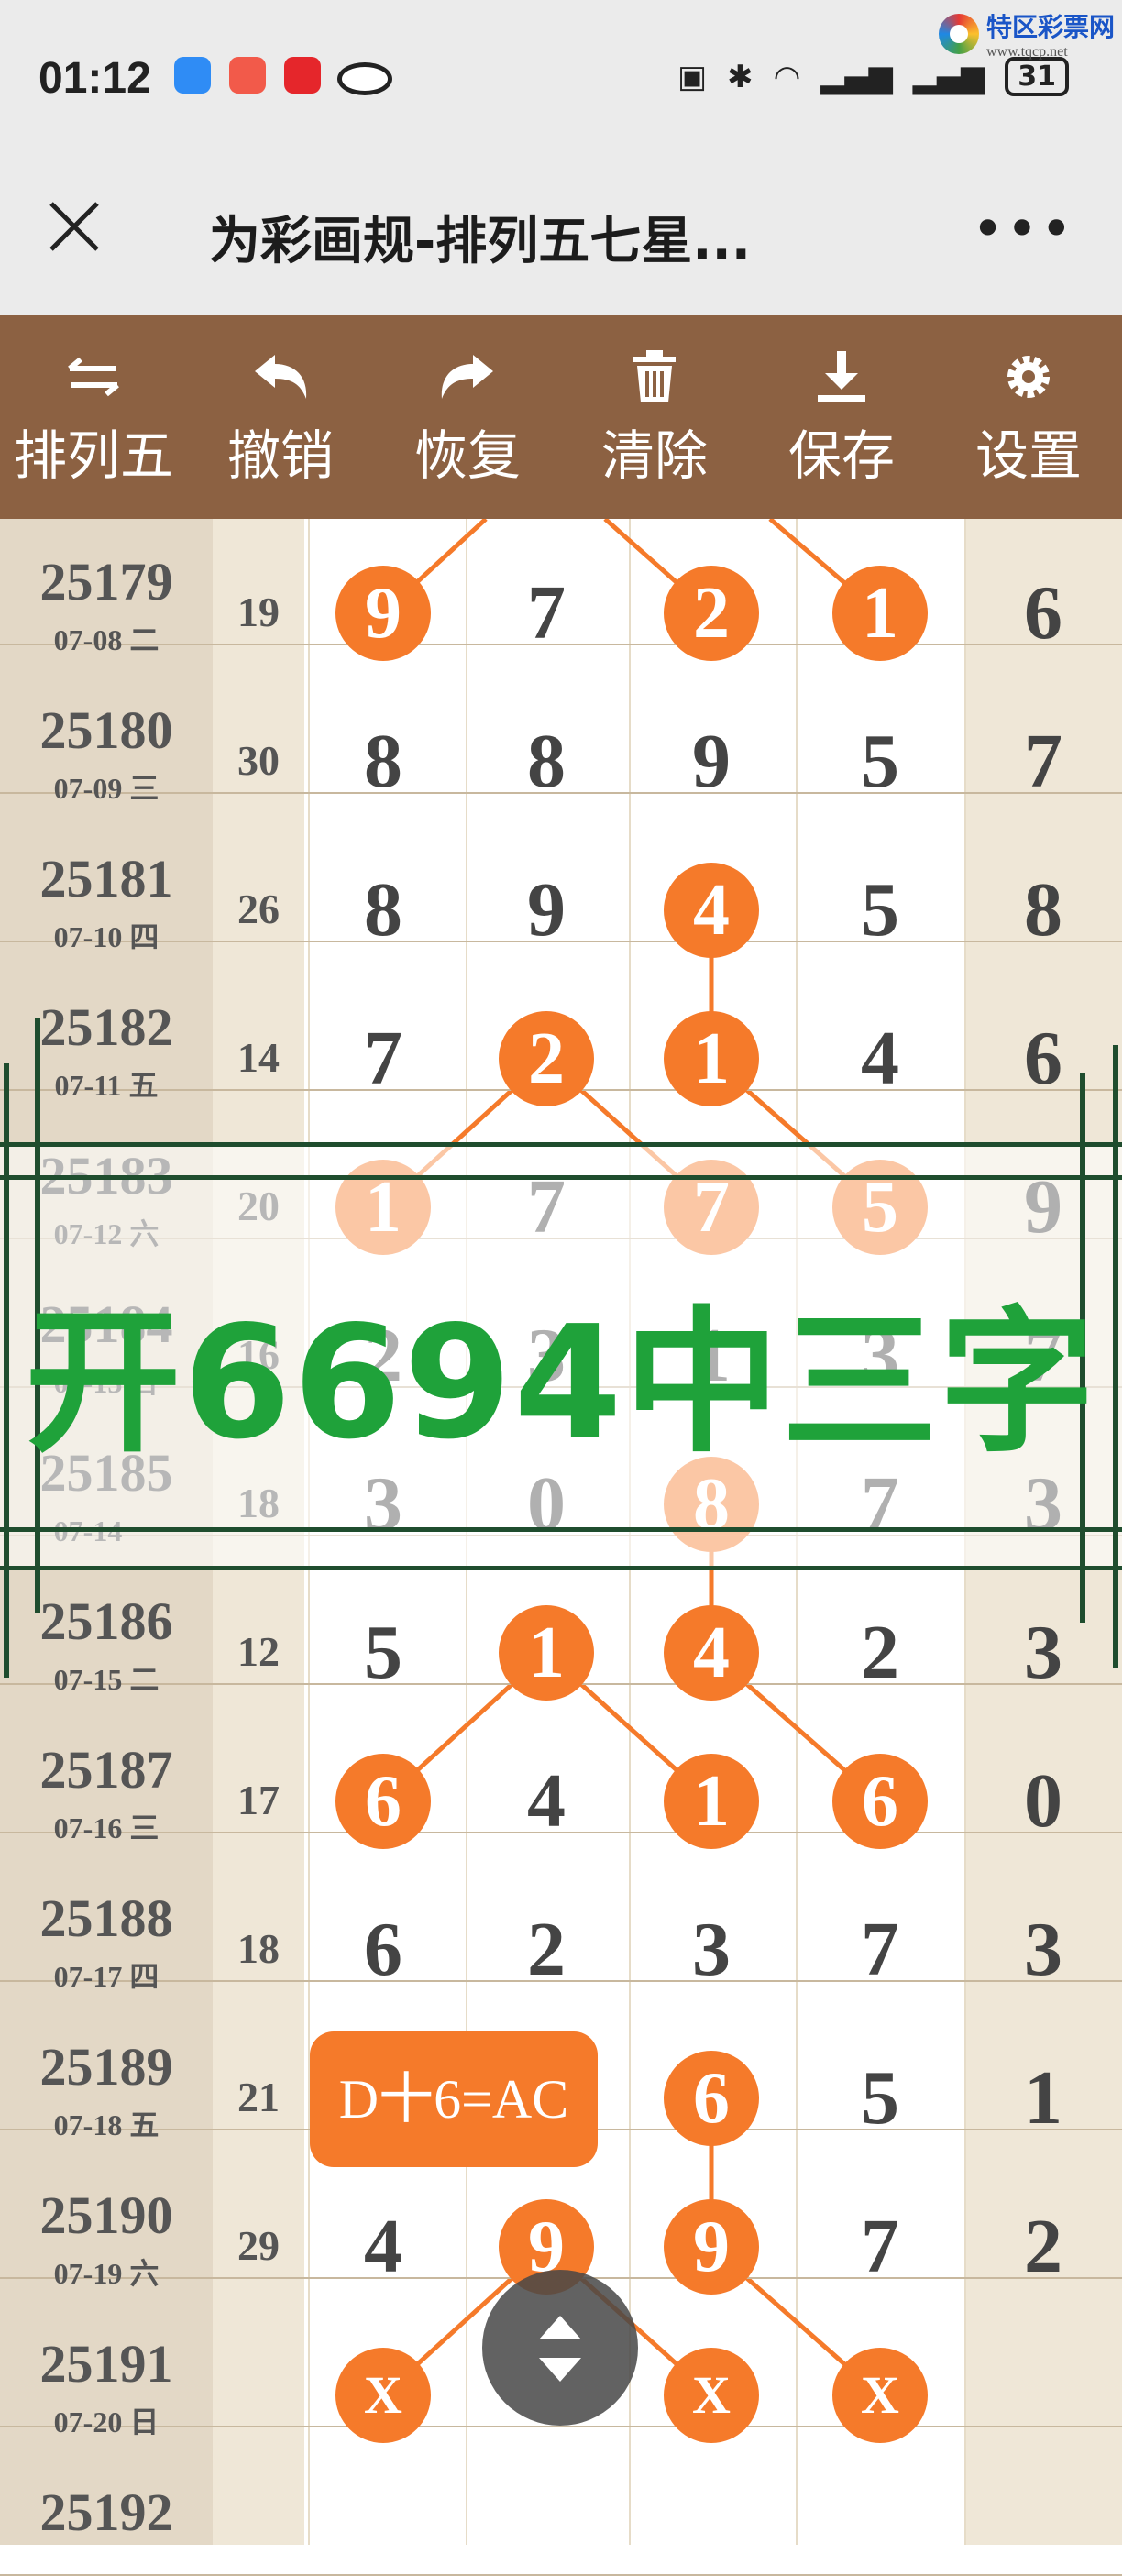 This screenshot has height=2576, width=1122. What do you see at coordinates (106, 2215) in the screenshot?
I see `issue-number: 25190` at bounding box center [106, 2215].